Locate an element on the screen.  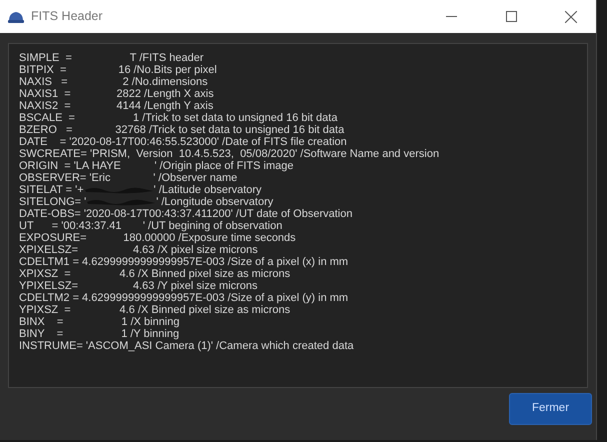
header-line-start: SITELONG= ' is located at coordinates (52, 202).